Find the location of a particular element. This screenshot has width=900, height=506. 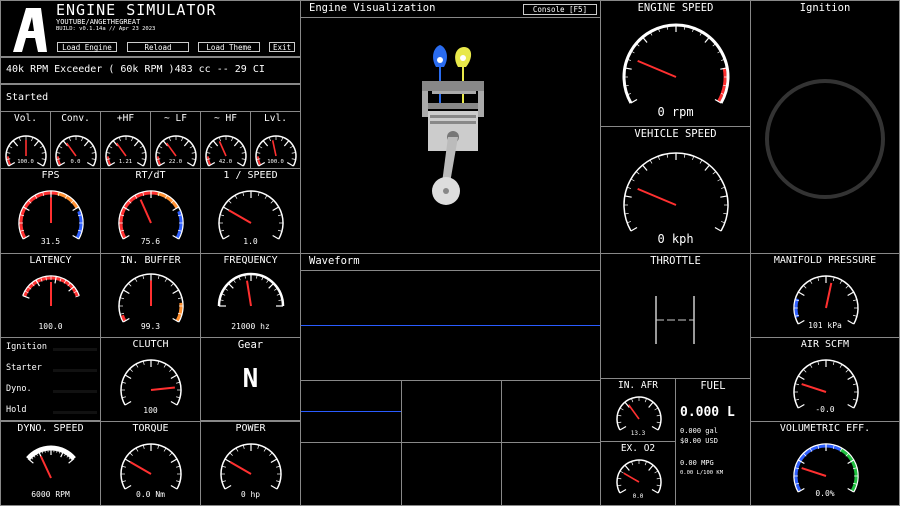

dyno-speed-dial is located at coordinates (51, 462).